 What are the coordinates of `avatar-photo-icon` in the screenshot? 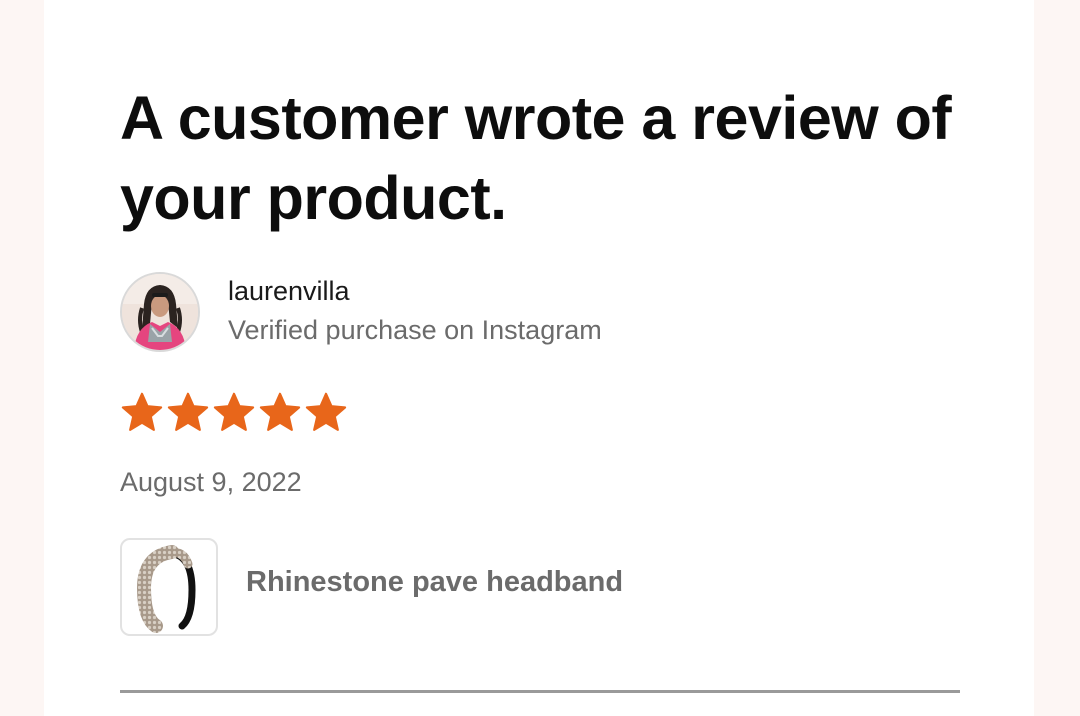 It's located at (160, 312).